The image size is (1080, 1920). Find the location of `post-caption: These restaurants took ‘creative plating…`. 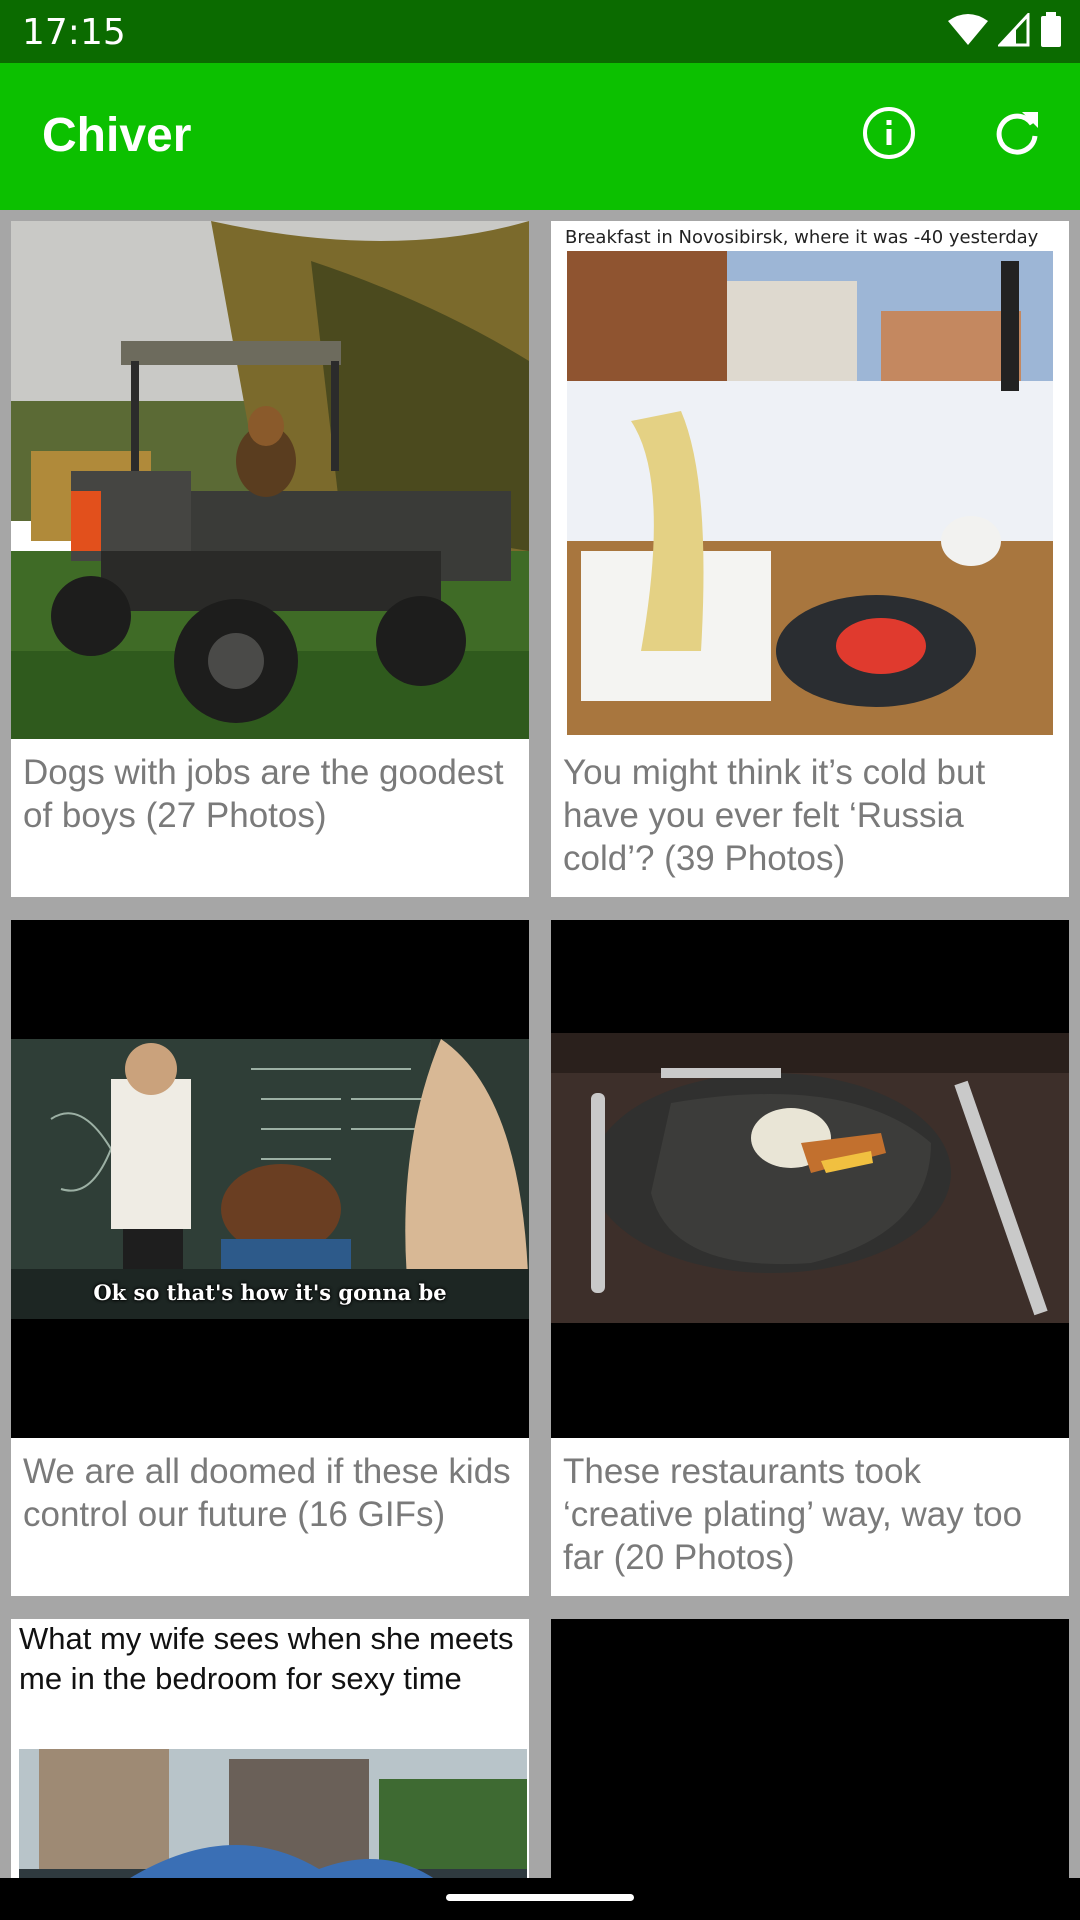

post-caption: These restaurants took ‘creative plating… is located at coordinates (793, 1514).